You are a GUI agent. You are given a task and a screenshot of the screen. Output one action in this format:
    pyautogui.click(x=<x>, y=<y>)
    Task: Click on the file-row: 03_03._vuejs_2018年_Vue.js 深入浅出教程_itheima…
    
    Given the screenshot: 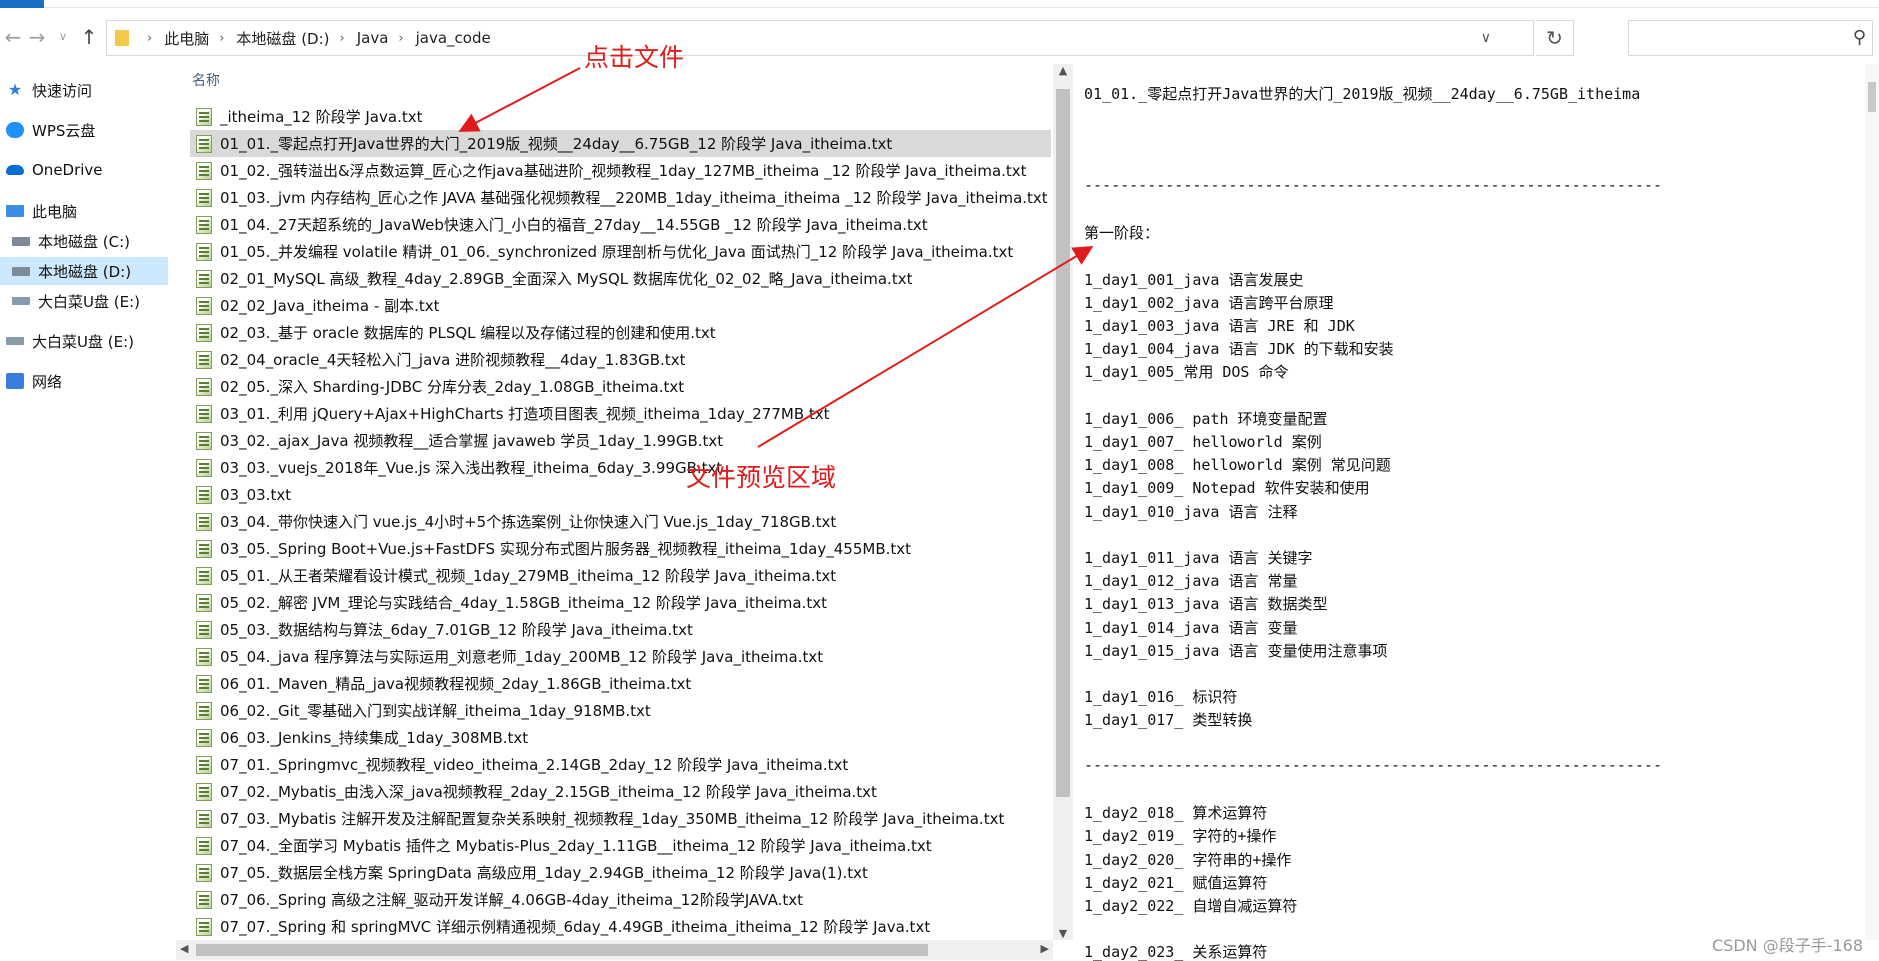 What is the action you would take?
    pyautogui.click(x=620, y=467)
    